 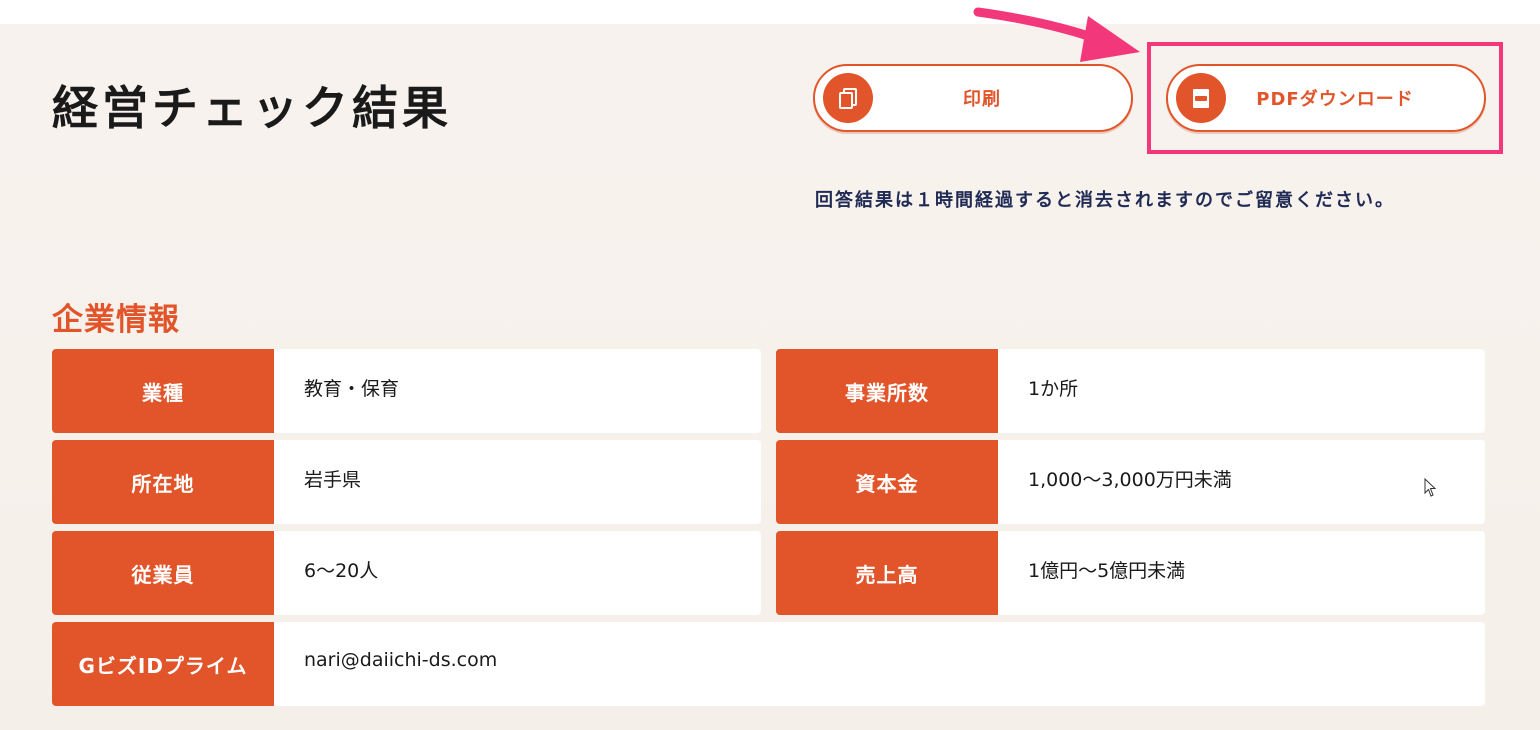 What do you see at coordinates (163, 664) in the screenshot?
I see `info-label: GビズIDプライム` at bounding box center [163, 664].